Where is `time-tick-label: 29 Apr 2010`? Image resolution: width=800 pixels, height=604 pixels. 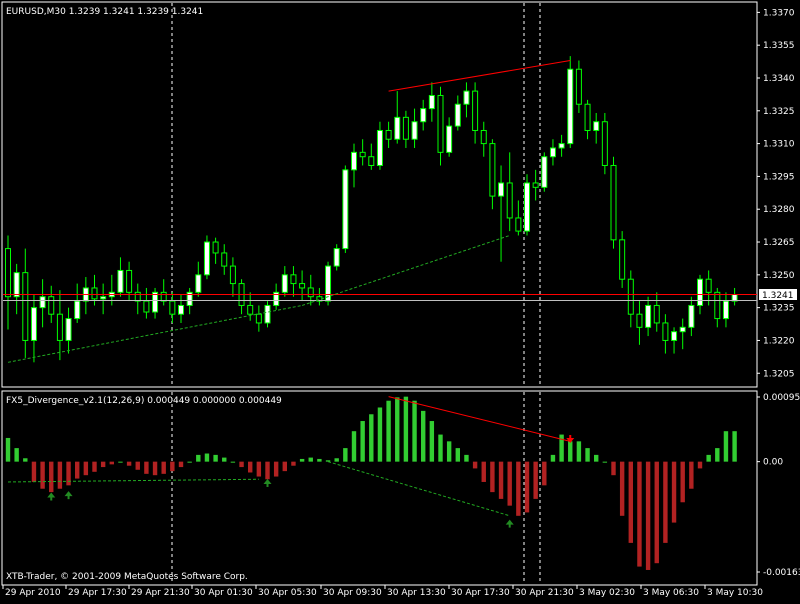
time-tick-label: 29 Apr 2010 is located at coordinates (33, 593).